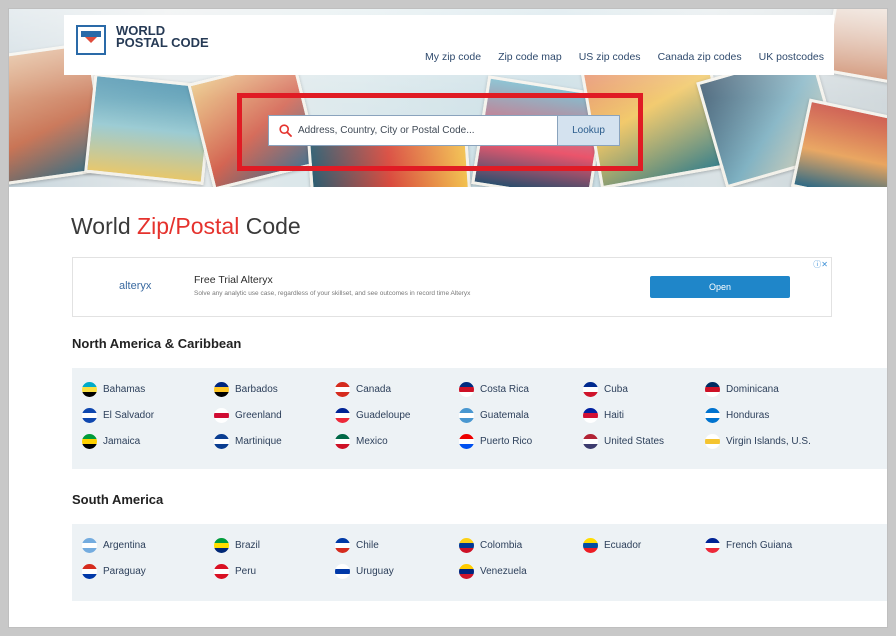 The width and height of the screenshot is (896, 636). I want to click on country-name: Puerto Rico, so click(506, 441).